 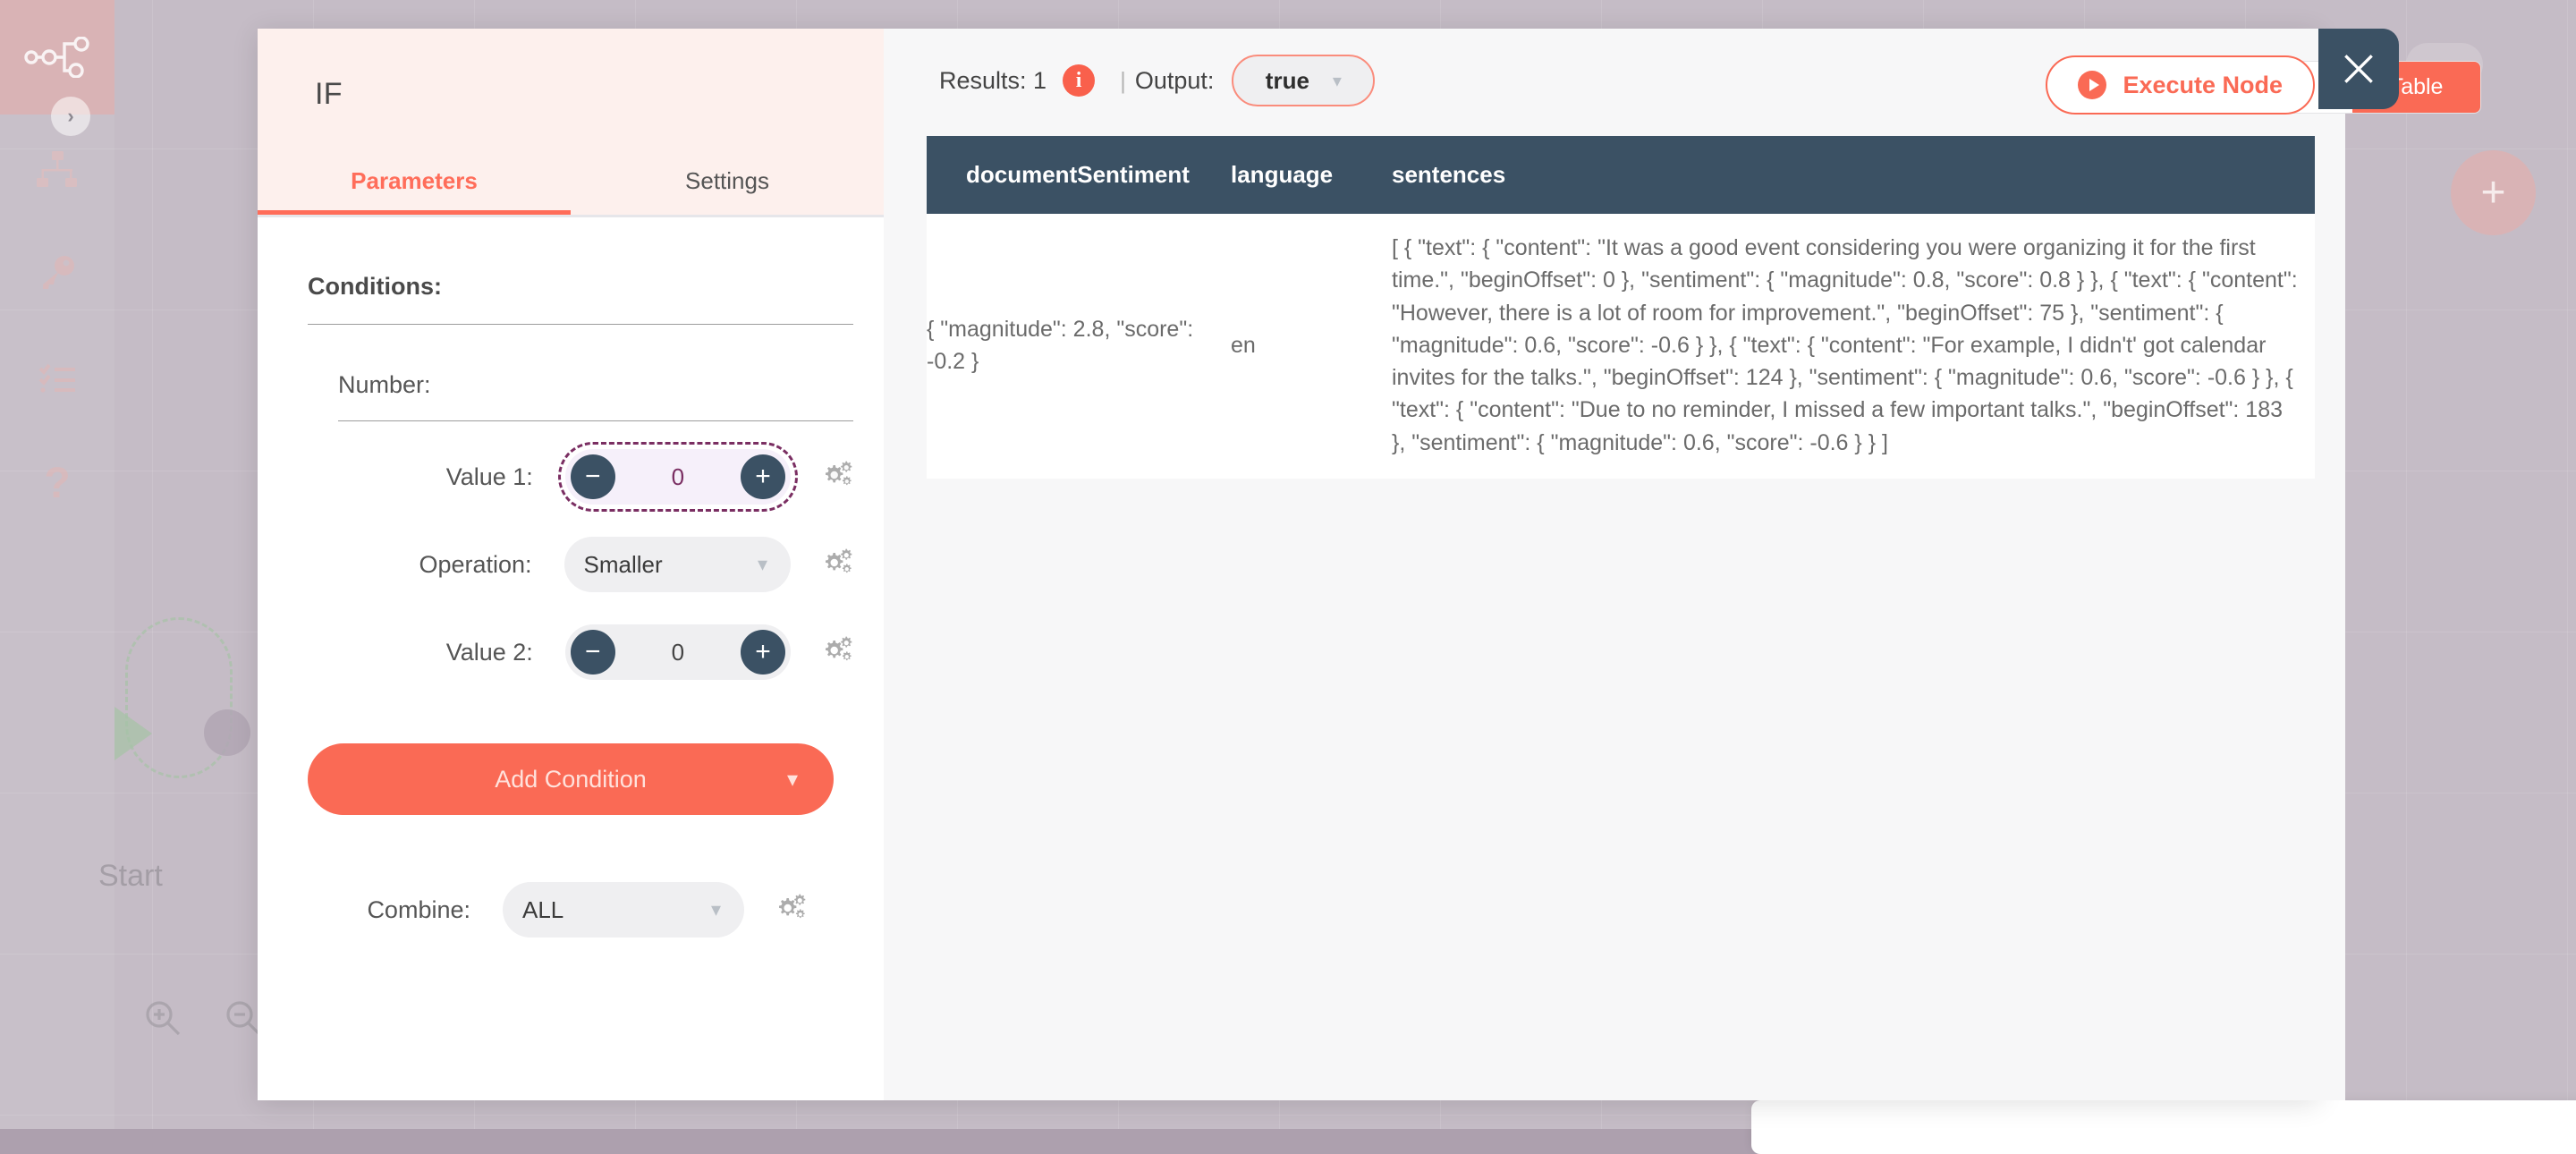 I want to click on value2-label: Value 2:, so click(x=426, y=652).